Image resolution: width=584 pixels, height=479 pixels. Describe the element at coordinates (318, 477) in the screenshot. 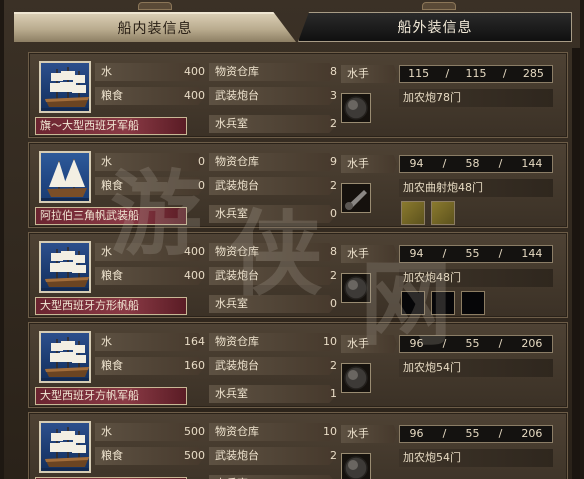

I see `marines-value` at that location.